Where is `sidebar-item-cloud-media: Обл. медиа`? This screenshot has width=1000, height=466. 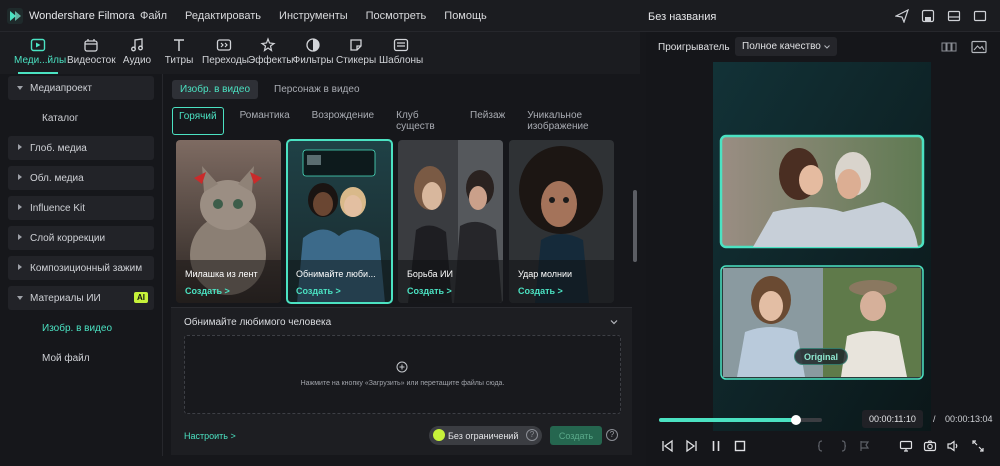
sidebar-item-cloud-media: Обл. медиа is located at coordinates (81, 178).